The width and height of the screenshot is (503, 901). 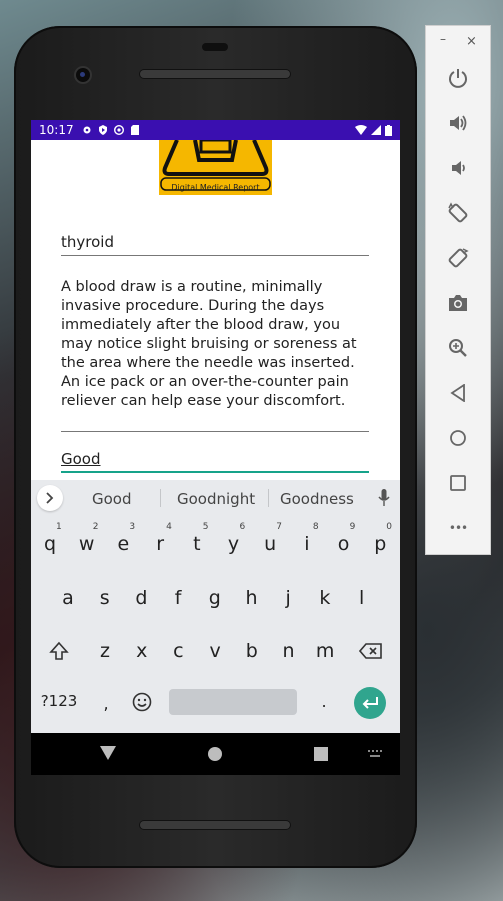 I want to click on zoom-button, so click(x=458, y=348).